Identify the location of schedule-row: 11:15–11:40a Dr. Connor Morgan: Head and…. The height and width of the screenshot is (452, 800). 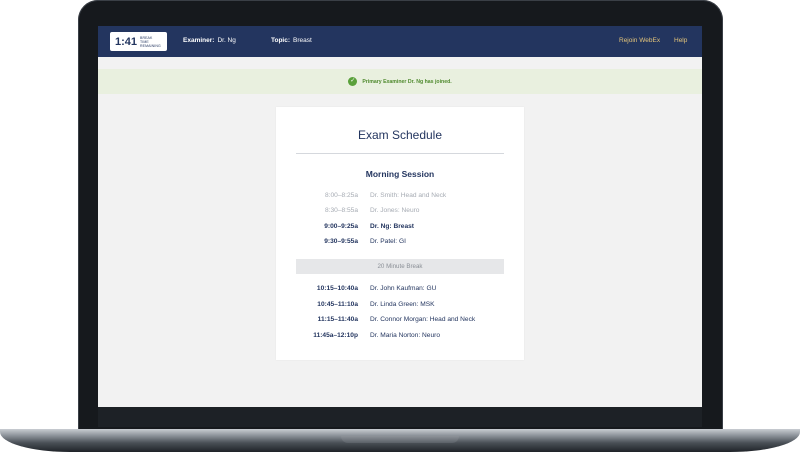
(400, 322).